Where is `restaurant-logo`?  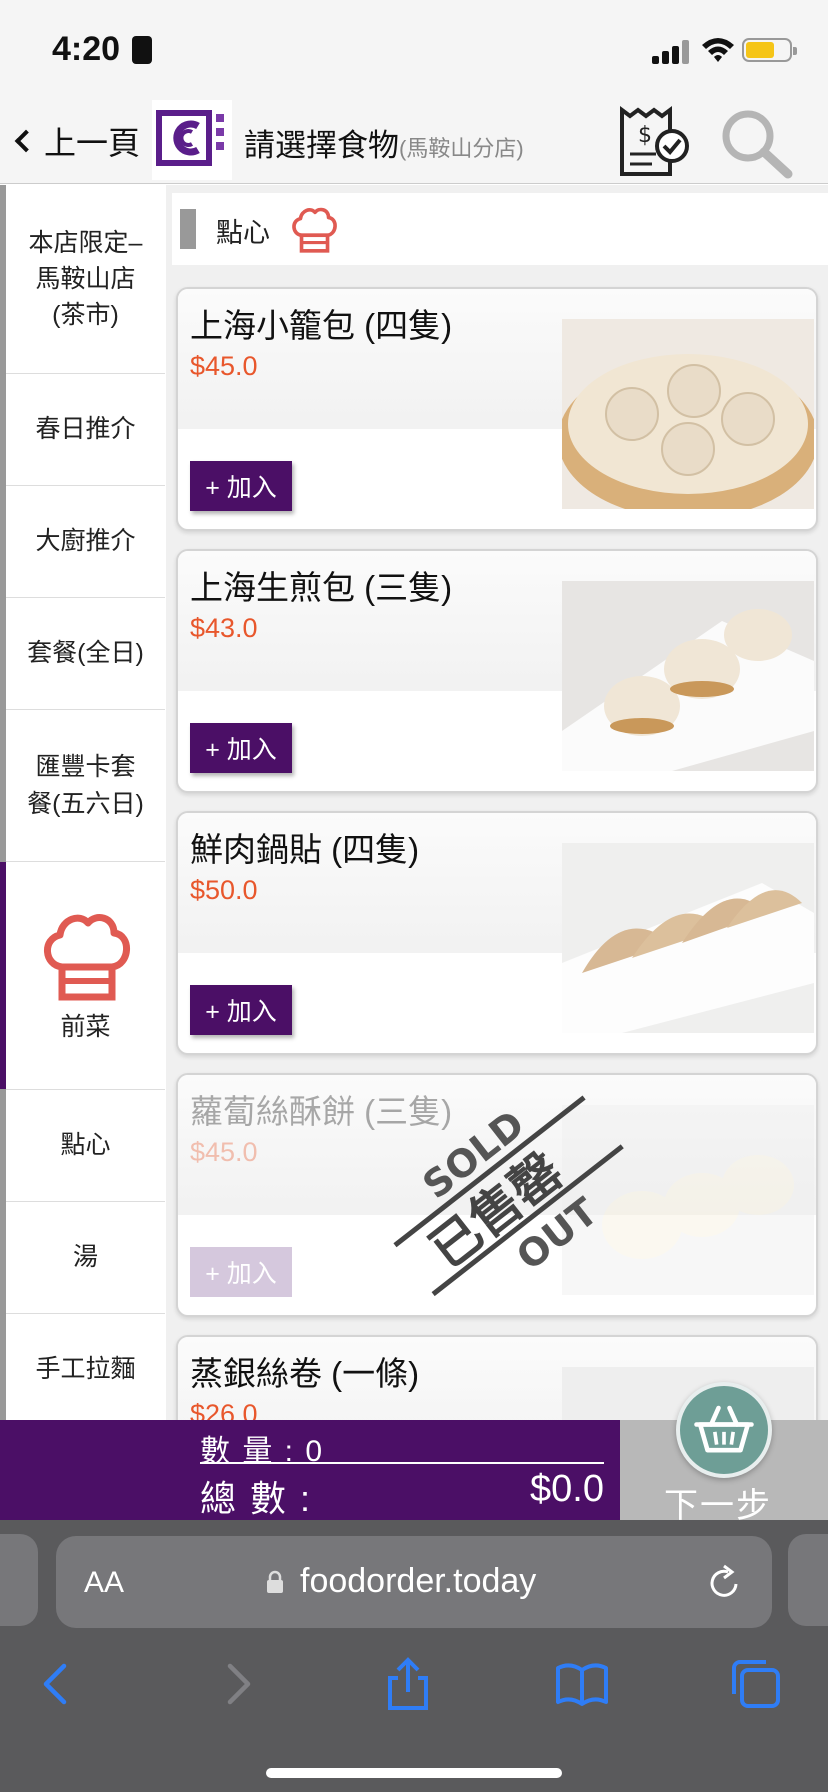
restaurant-logo is located at coordinates (192, 140).